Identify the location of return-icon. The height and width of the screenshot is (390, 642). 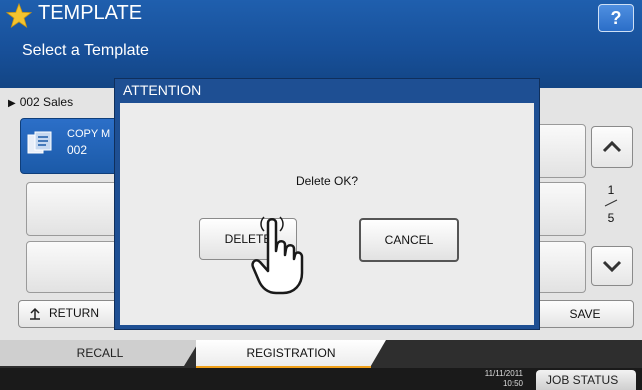
(35, 313).